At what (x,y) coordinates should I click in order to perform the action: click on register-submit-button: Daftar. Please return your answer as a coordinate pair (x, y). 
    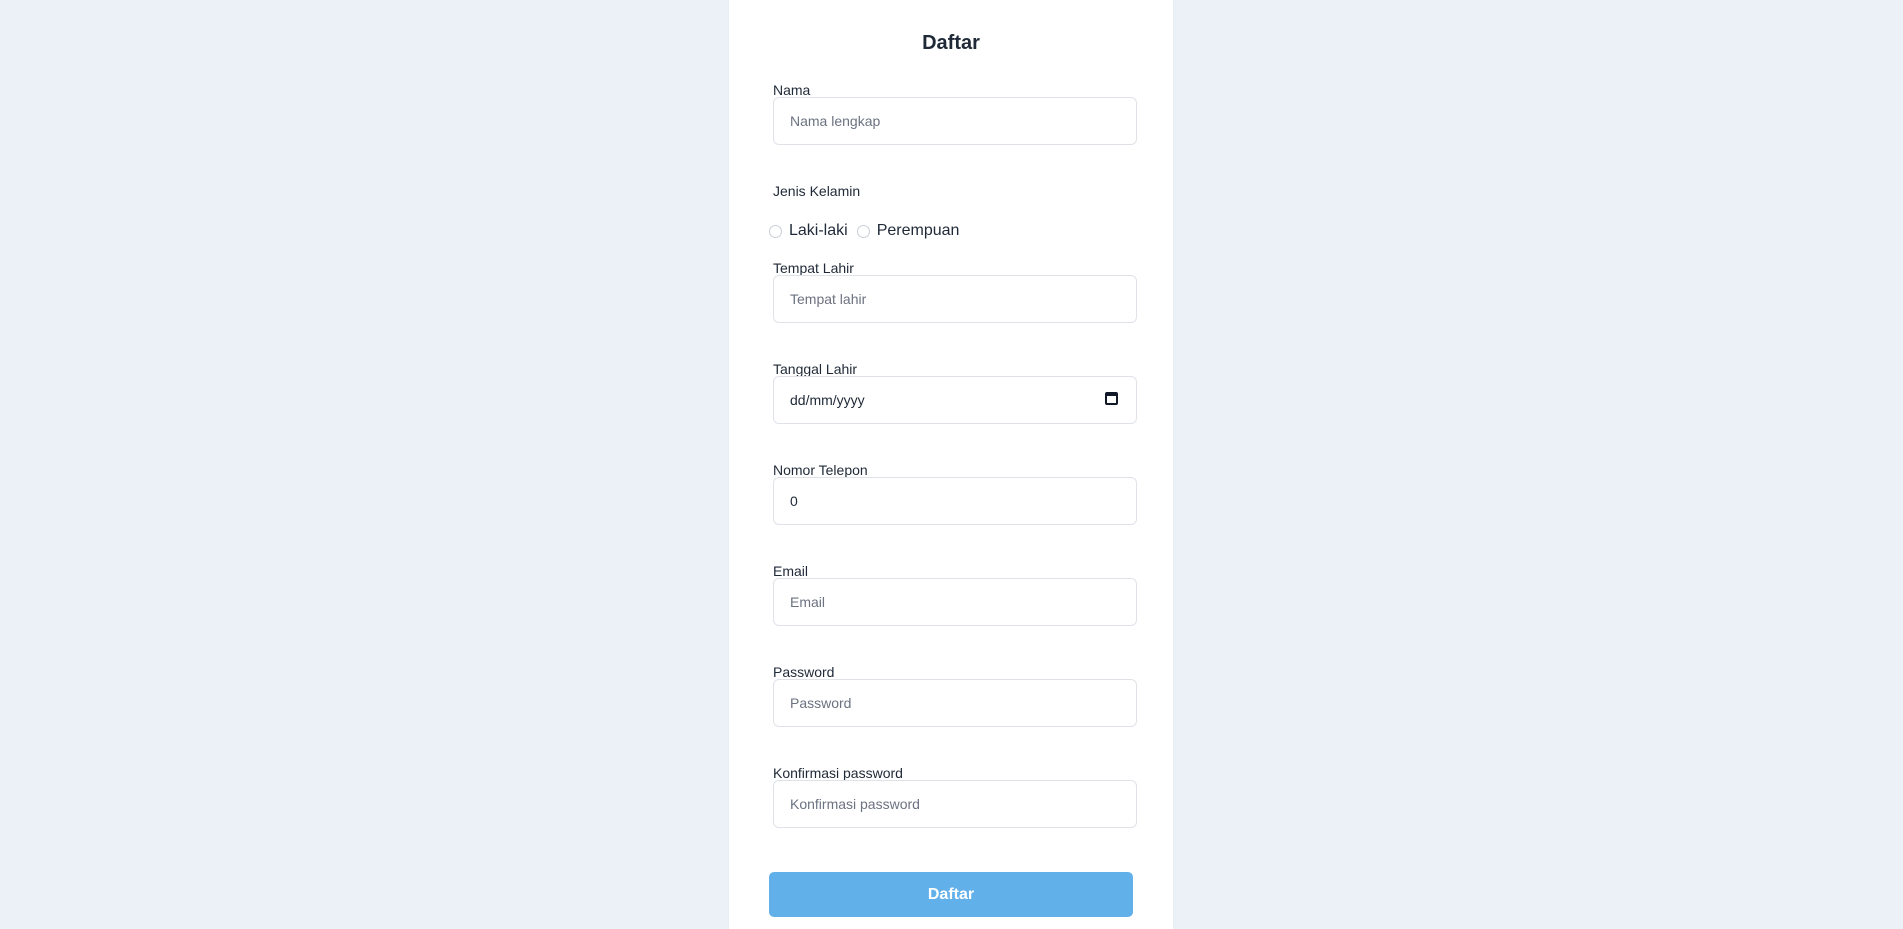
    Looking at the image, I should click on (951, 894).